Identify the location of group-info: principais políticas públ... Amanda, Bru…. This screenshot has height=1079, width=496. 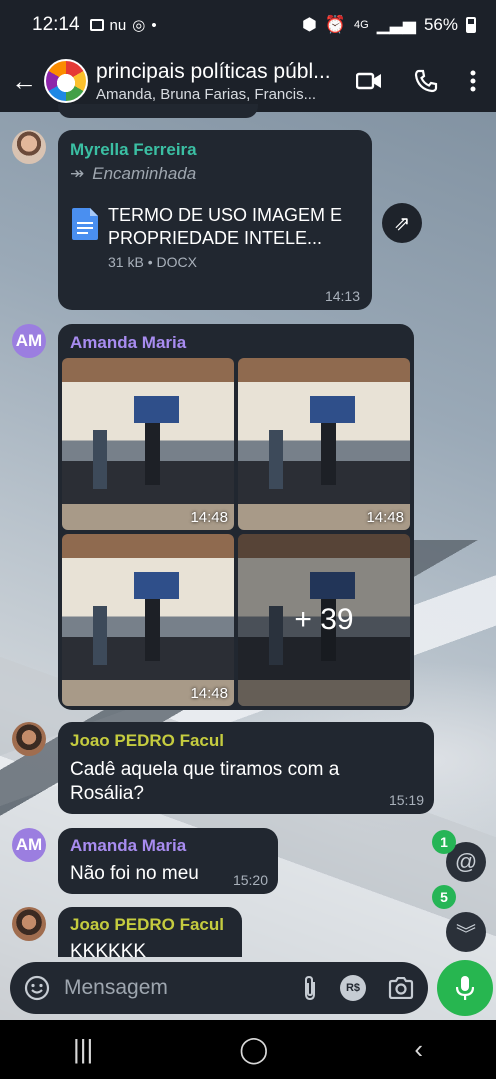
(216, 81).